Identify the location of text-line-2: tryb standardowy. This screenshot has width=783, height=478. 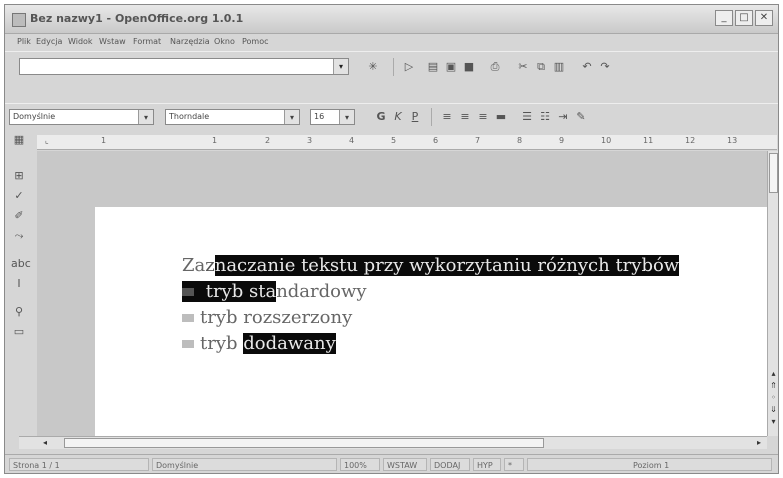
(274, 292).